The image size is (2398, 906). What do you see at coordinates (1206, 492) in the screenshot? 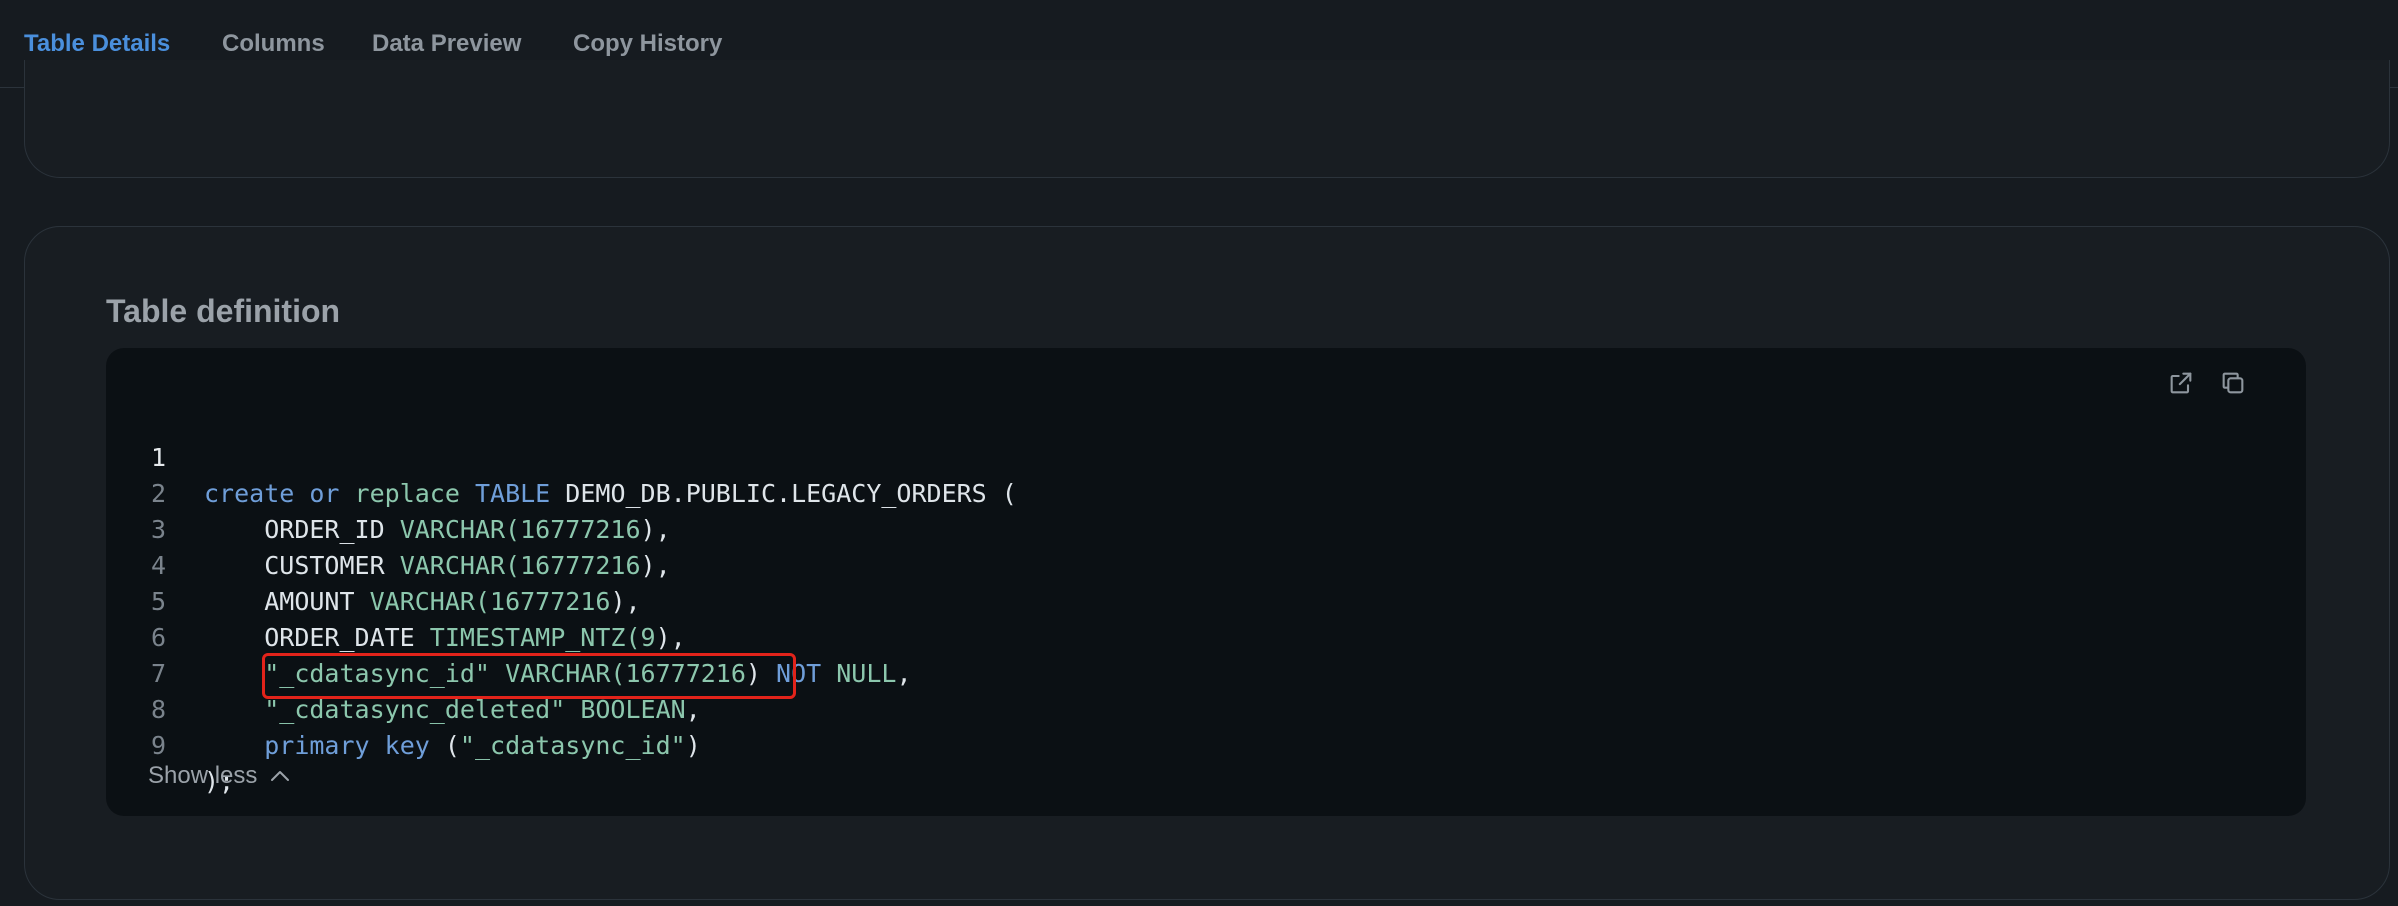
I see `code-line: 2 ORDER_ID VARCHAR(16777216),` at bounding box center [1206, 492].